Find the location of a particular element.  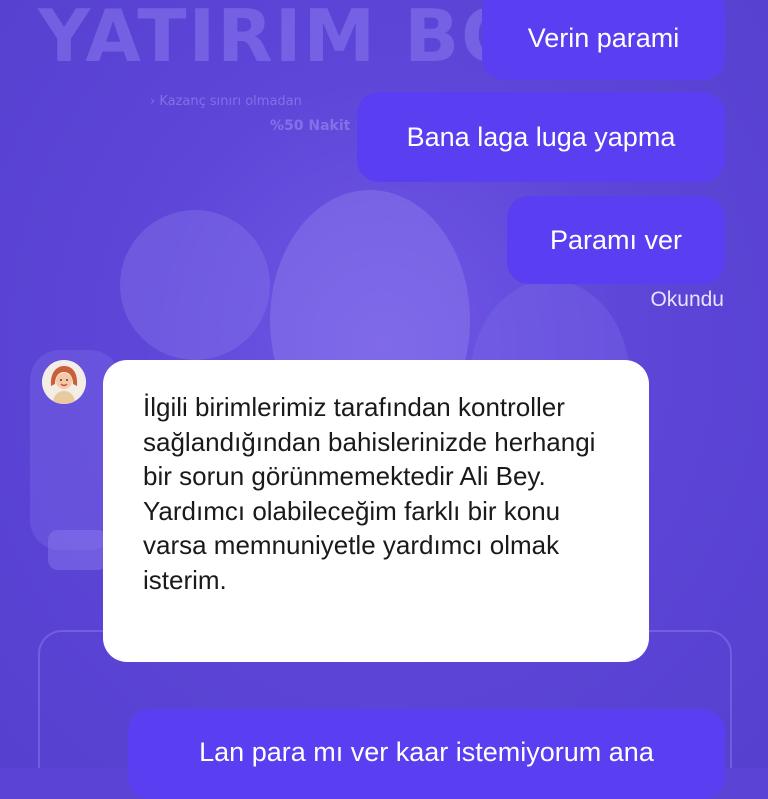

agent-avatar-image is located at coordinates (64, 382).